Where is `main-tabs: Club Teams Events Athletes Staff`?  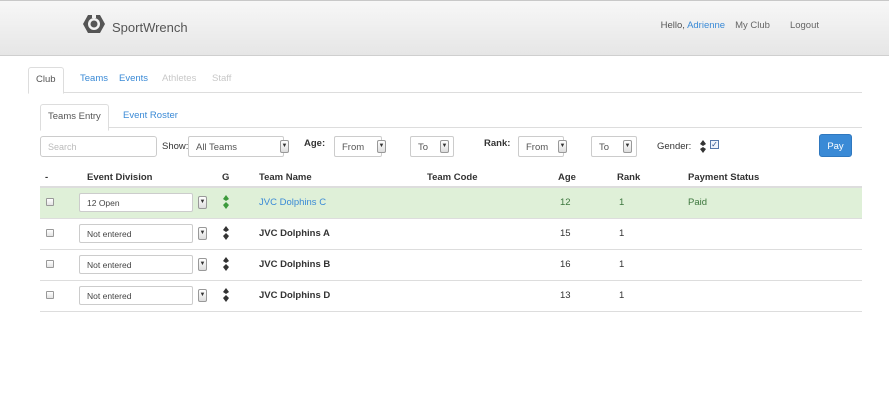
main-tabs: Club Teams Events Athletes Staff is located at coordinates (445, 80).